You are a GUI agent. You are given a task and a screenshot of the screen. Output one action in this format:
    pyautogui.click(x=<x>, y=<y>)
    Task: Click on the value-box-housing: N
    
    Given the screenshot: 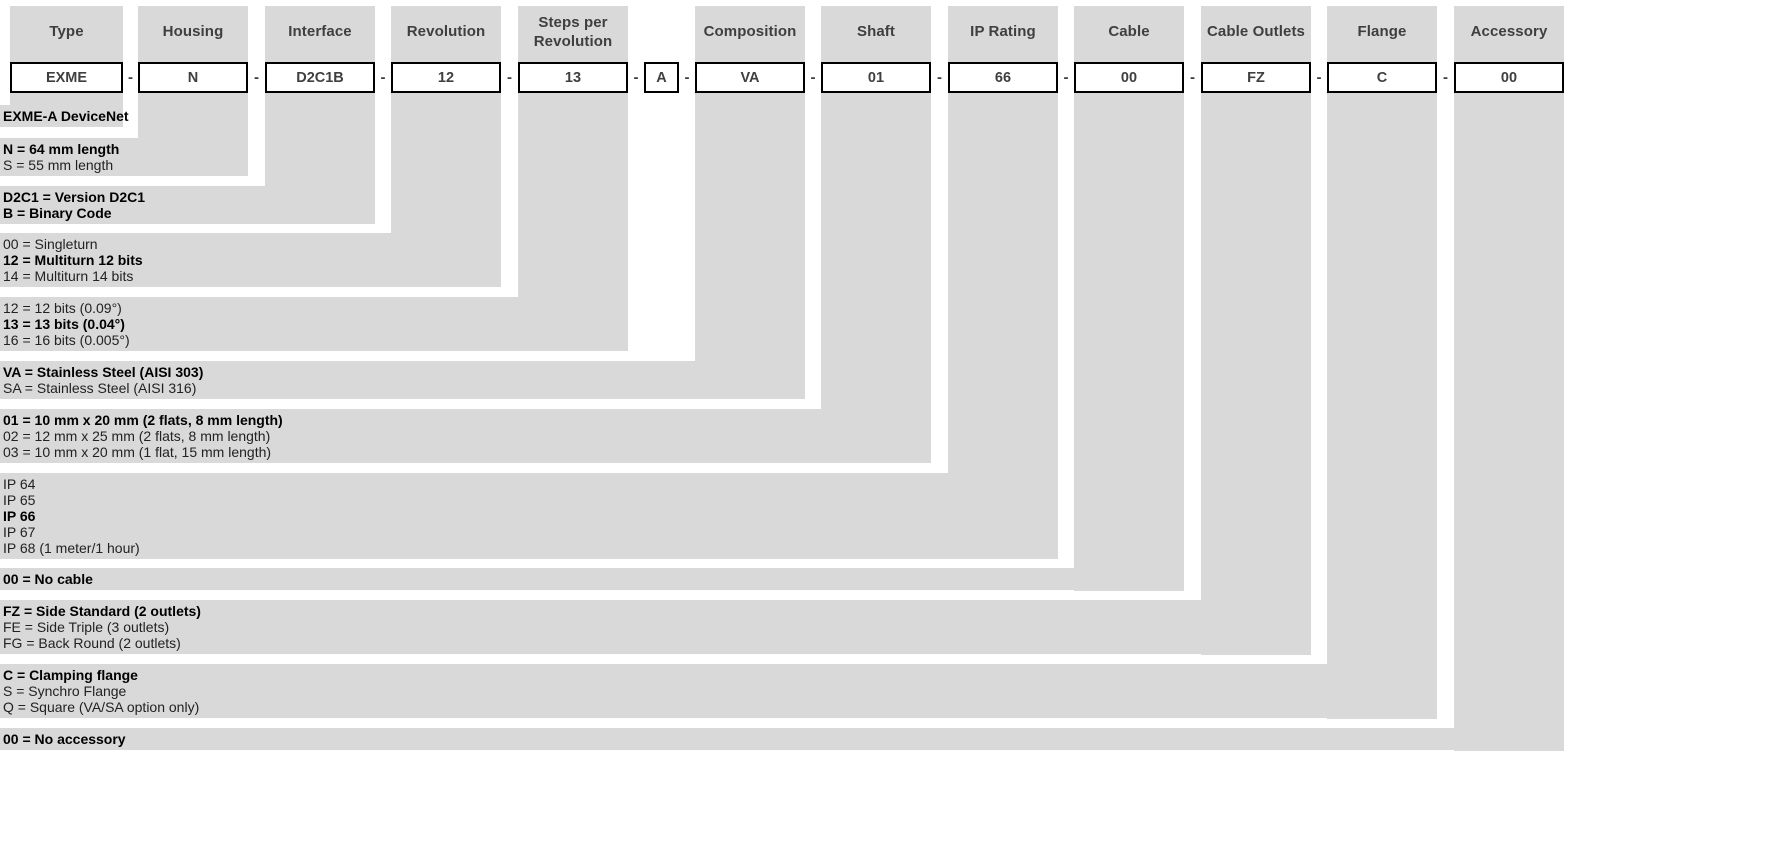 What is the action you would take?
    pyautogui.click(x=193, y=77)
    